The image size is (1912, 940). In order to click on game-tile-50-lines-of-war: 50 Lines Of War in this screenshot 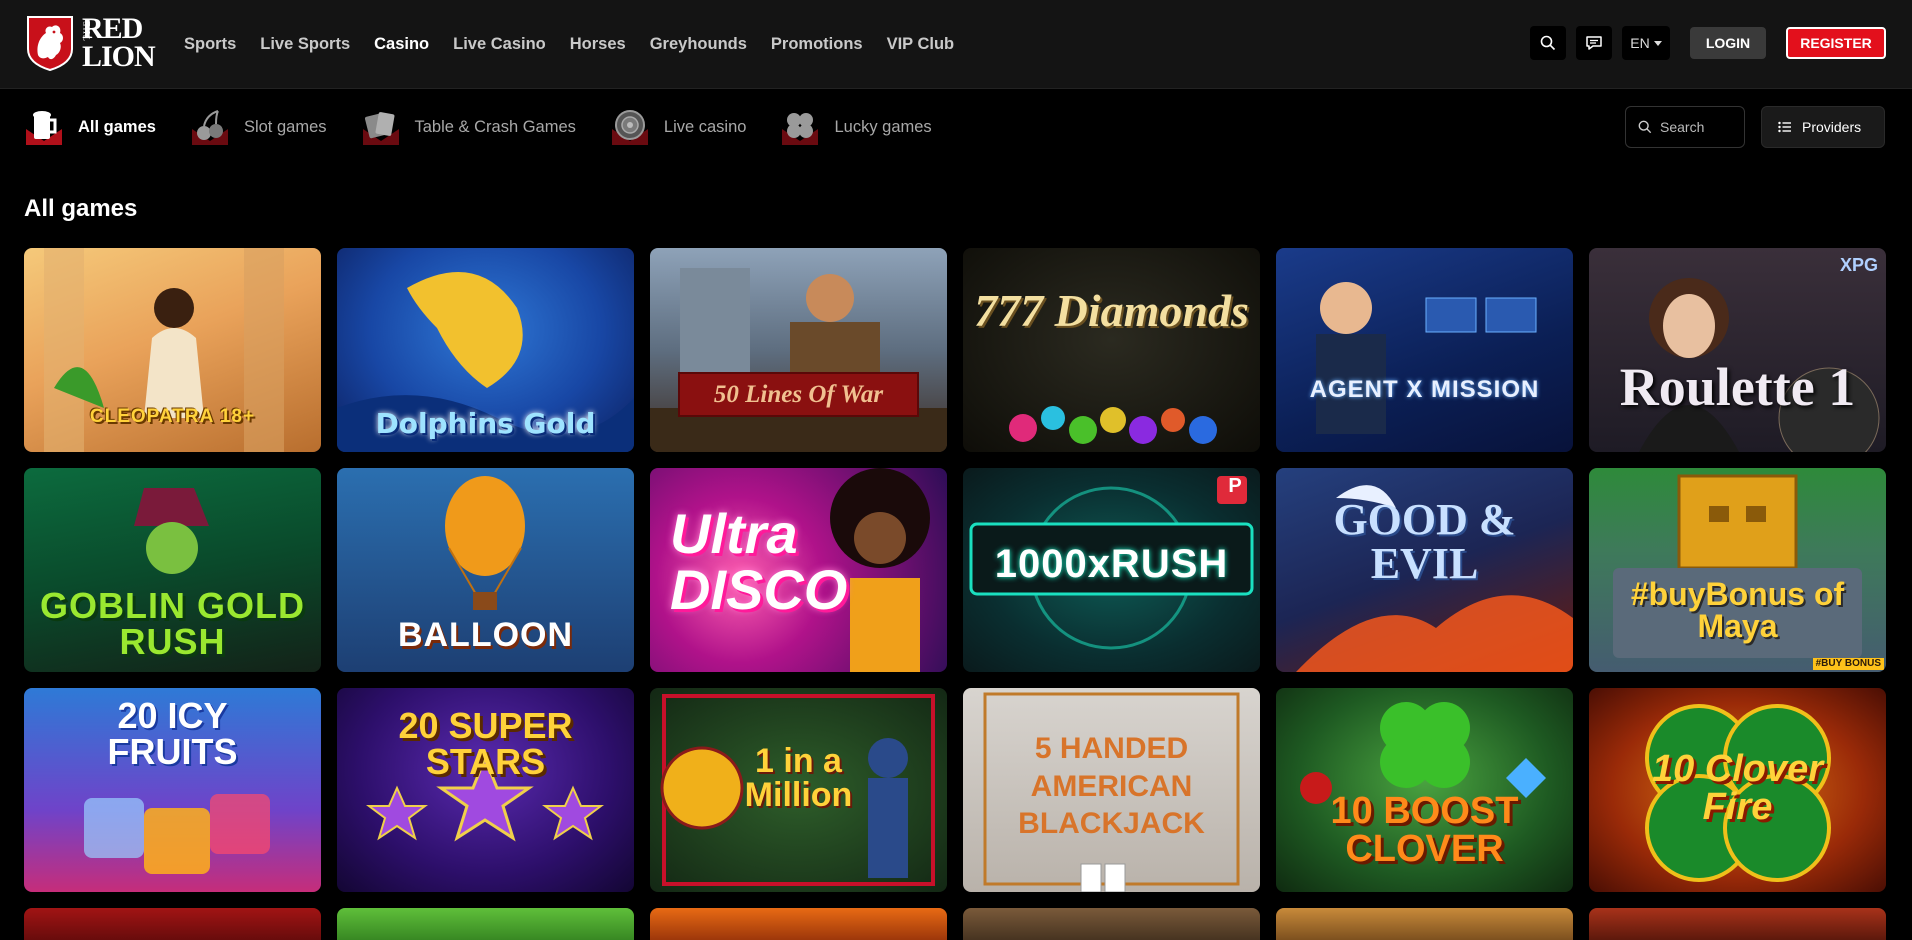, I will do `click(798, 350)`.